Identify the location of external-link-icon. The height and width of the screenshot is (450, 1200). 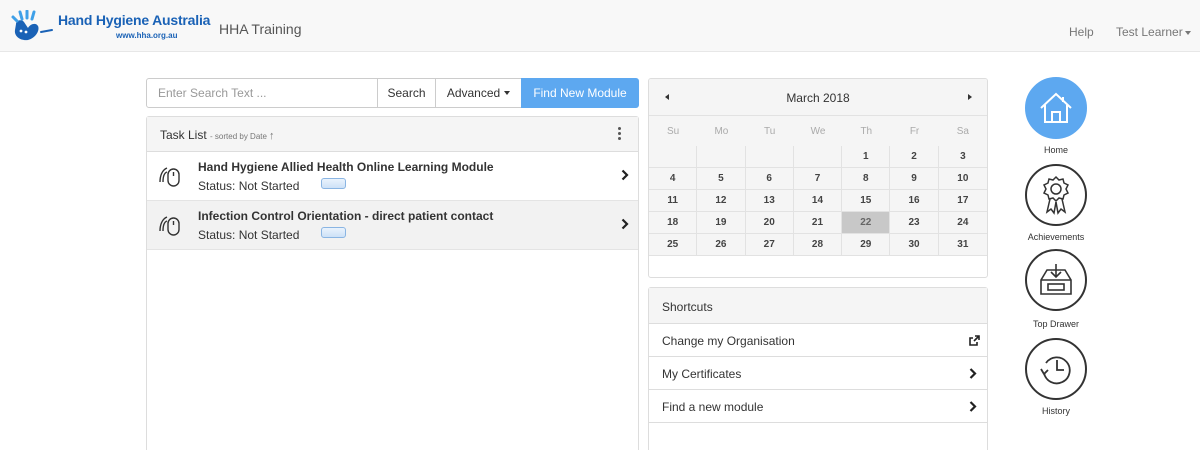
(974, 340).